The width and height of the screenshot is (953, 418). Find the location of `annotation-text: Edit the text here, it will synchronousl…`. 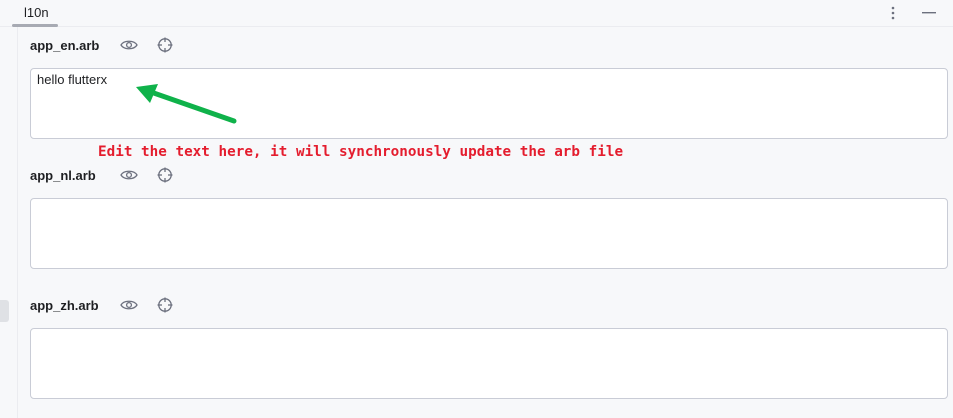

annotation-text: Edit the text here, it will synchronousl… is located at coordinates (361, 152).